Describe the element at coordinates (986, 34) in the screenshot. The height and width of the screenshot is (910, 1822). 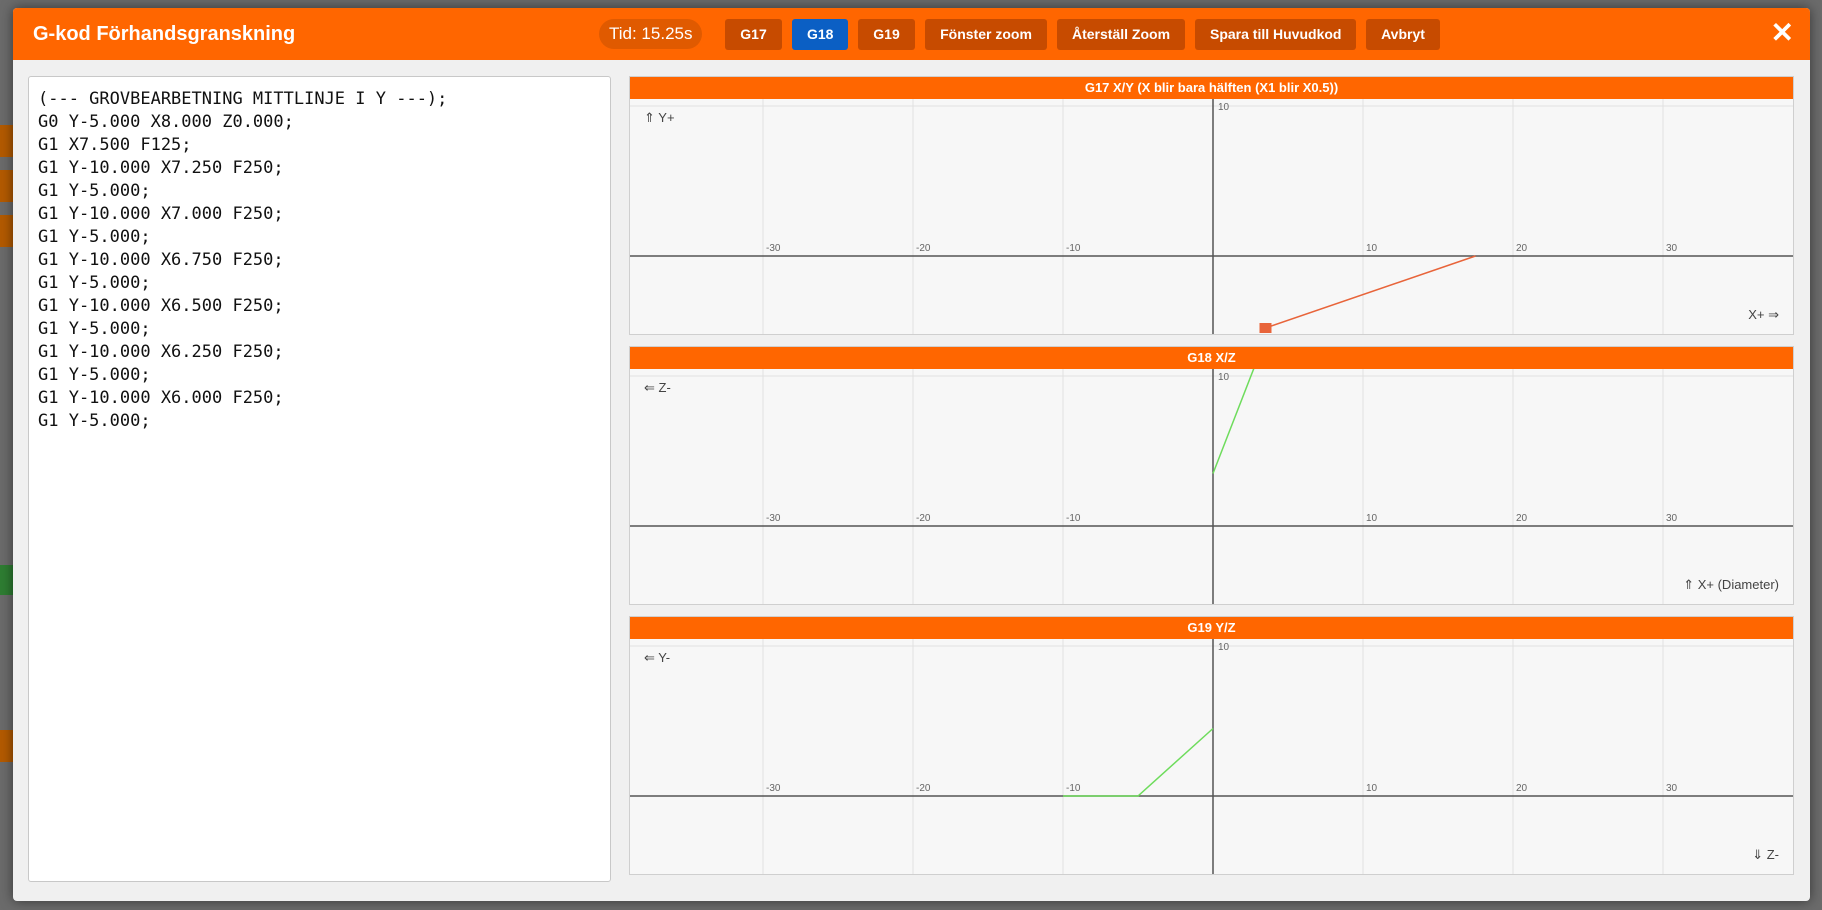
I see `window-zoom-button: Fönster zoom` at that location.